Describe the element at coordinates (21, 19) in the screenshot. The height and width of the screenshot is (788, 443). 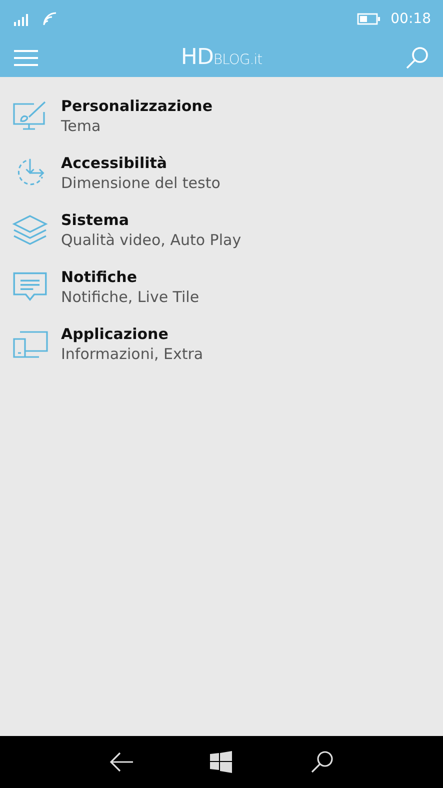
I see `signal-icon` at that location.